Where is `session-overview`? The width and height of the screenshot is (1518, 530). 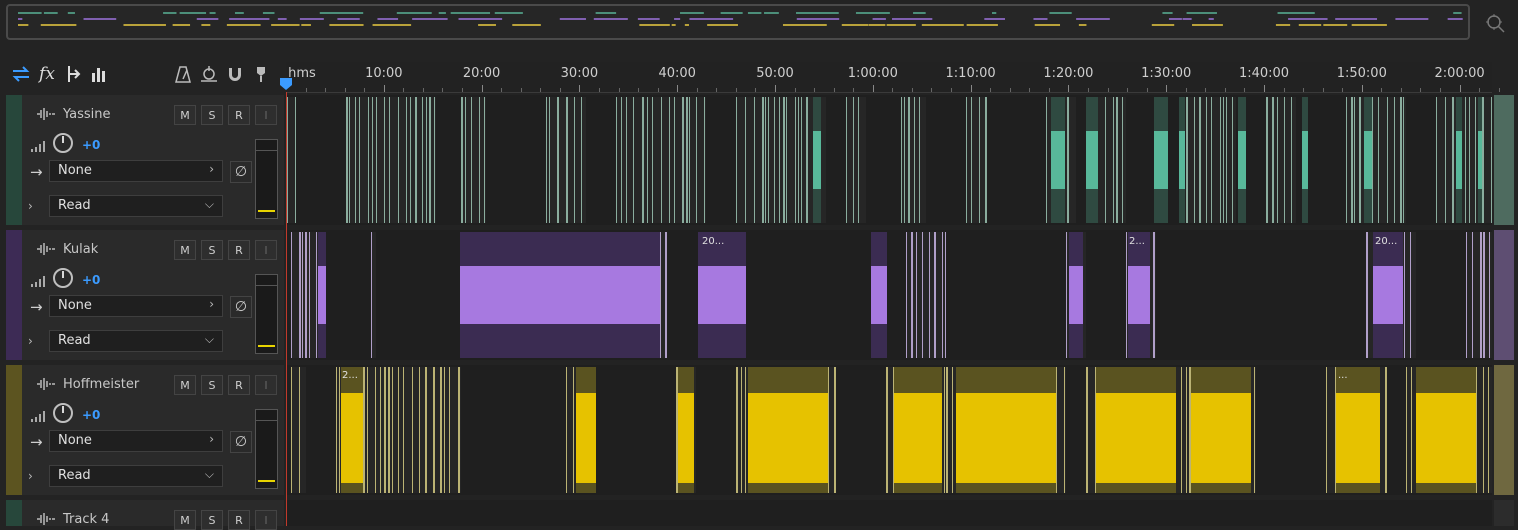
session-overview is located at coordinates (738, 22).